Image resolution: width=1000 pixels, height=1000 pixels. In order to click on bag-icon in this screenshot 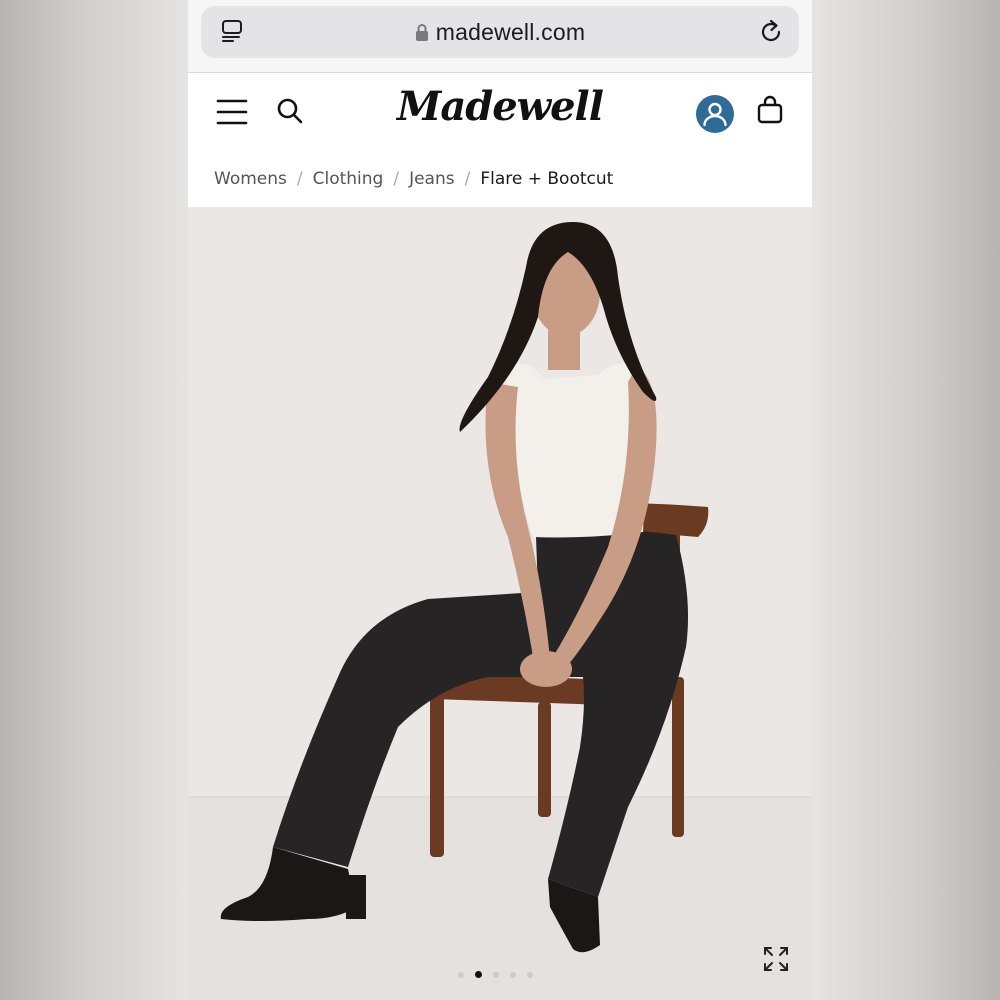, I will do `click(770, 110)`.